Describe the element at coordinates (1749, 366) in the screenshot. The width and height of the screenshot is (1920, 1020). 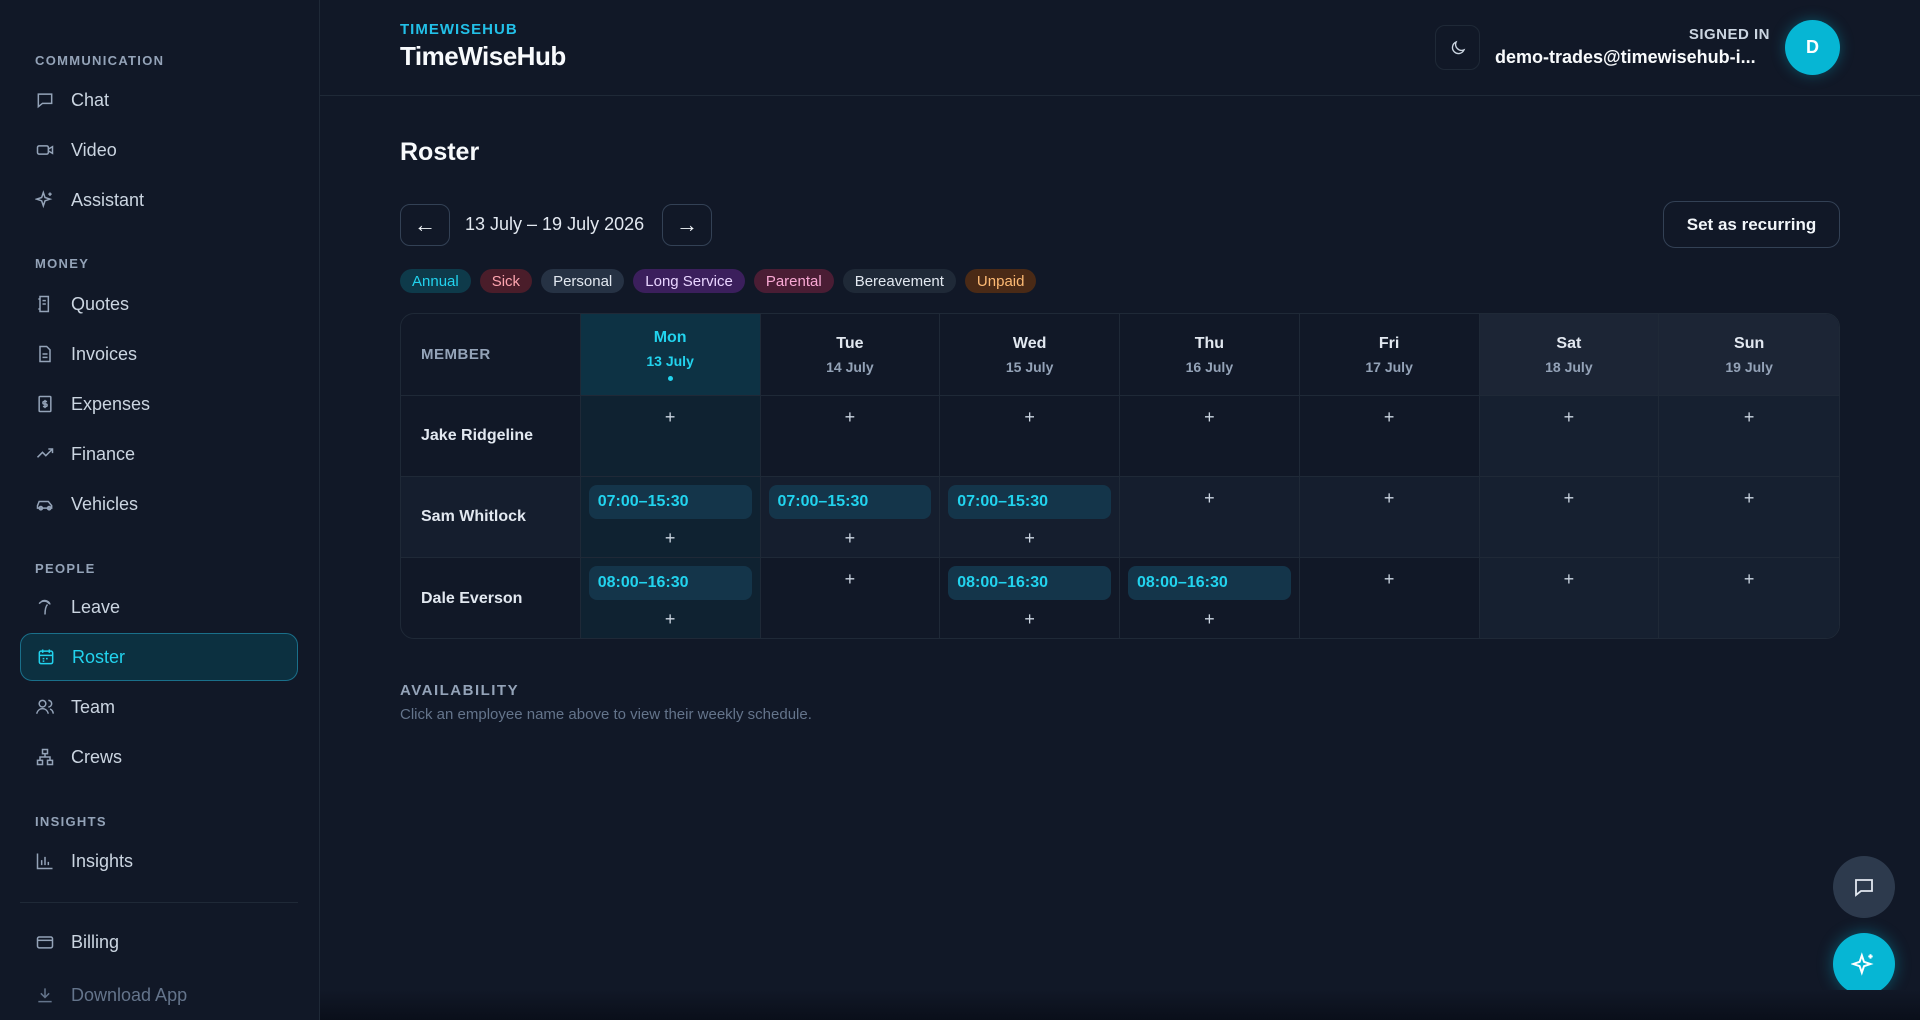
I see `day-date: 19 July` at that location.